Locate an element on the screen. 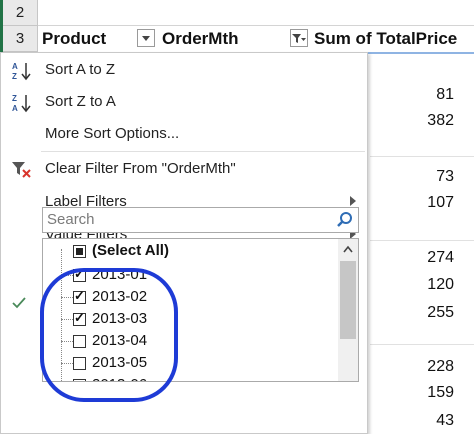  scrollbar-thumb is located at coordinates (348, 300).